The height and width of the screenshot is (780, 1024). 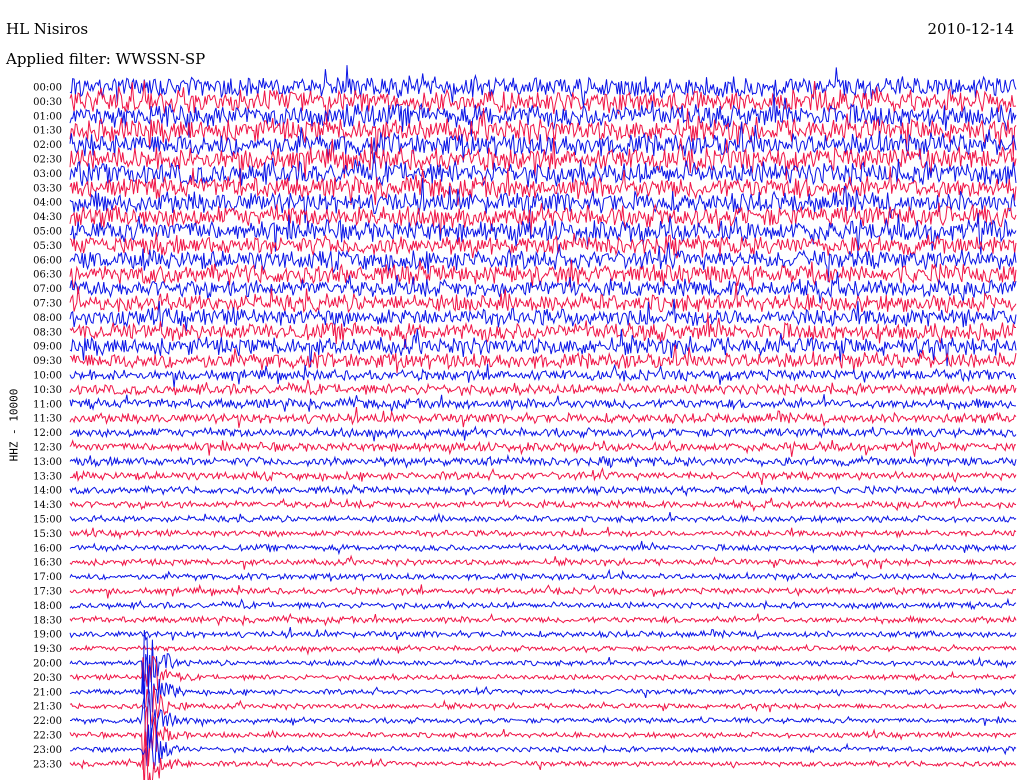 What do you see at coordinates (47, 635) in the screenshot?
I see `time-label: 19:00` at bounding box center [47, 635].